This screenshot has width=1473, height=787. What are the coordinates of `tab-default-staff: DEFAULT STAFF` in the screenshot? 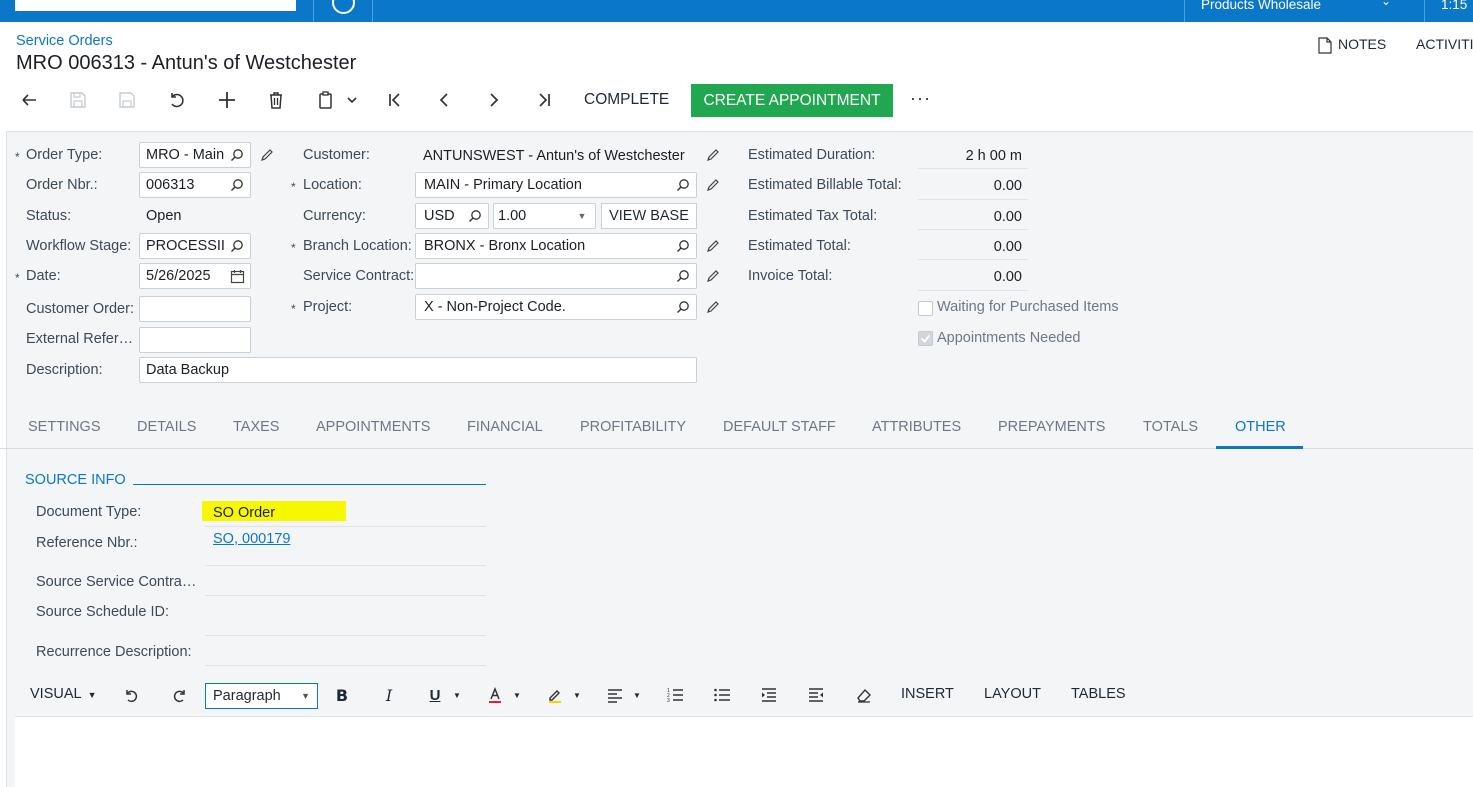 It's located at (779, 427).